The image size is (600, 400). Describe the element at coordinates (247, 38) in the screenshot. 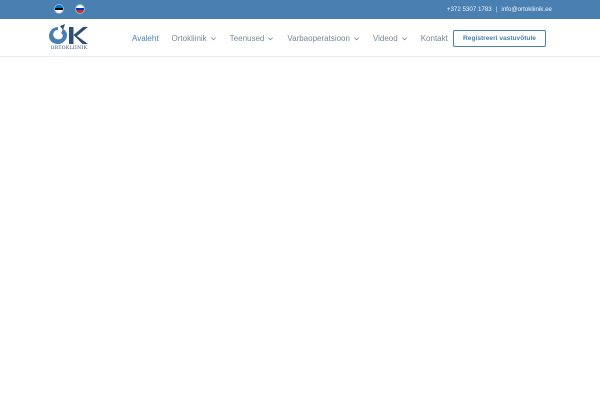

I see `nav-item-label: Teenused` at that location.